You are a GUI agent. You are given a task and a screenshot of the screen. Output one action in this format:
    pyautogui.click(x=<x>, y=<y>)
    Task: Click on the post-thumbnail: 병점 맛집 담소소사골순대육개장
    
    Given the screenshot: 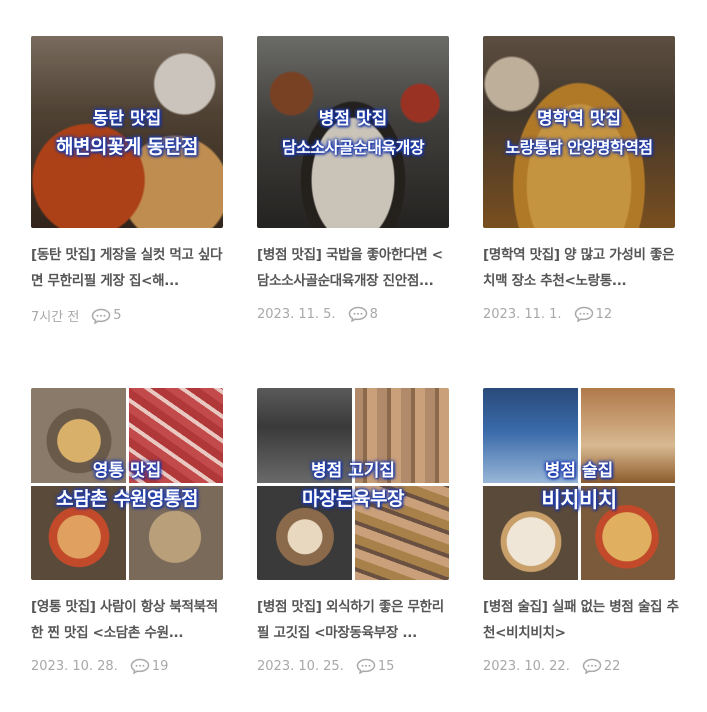 What is the action you would take?
    pyautogui.click(x=353, y=132)
    